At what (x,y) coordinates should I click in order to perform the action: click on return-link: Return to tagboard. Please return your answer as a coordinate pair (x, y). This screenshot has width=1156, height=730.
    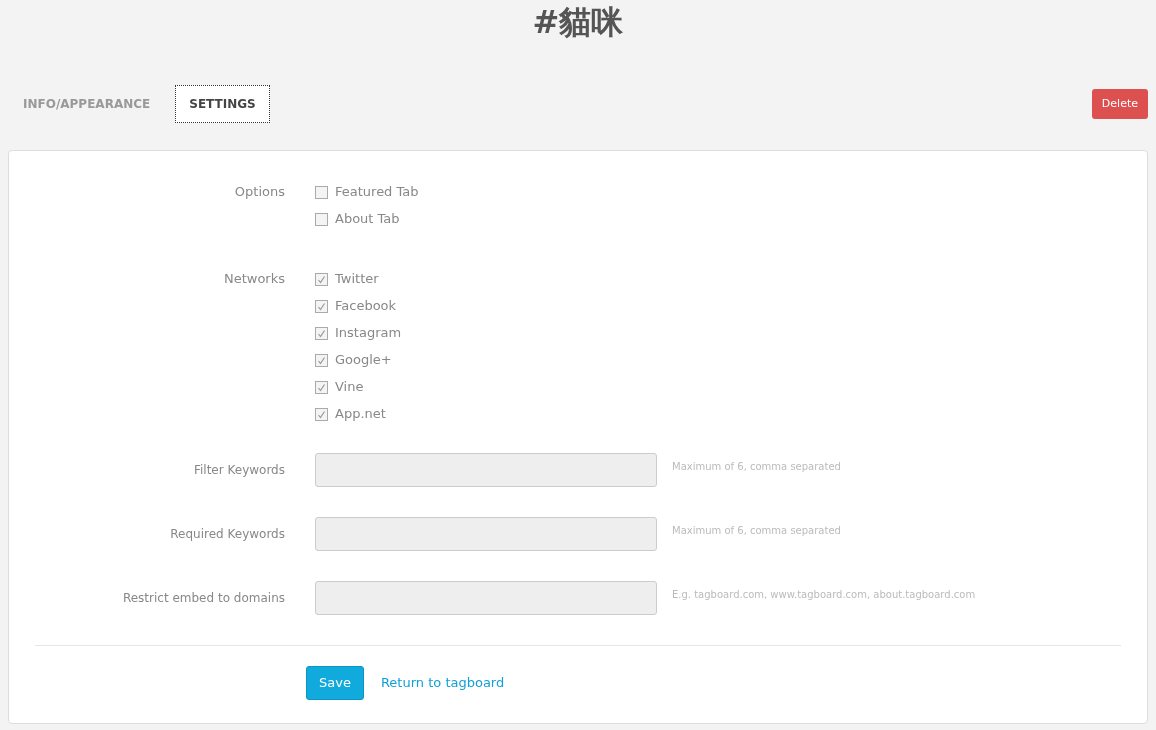
    Looking at the image, I should click on (442, 683).